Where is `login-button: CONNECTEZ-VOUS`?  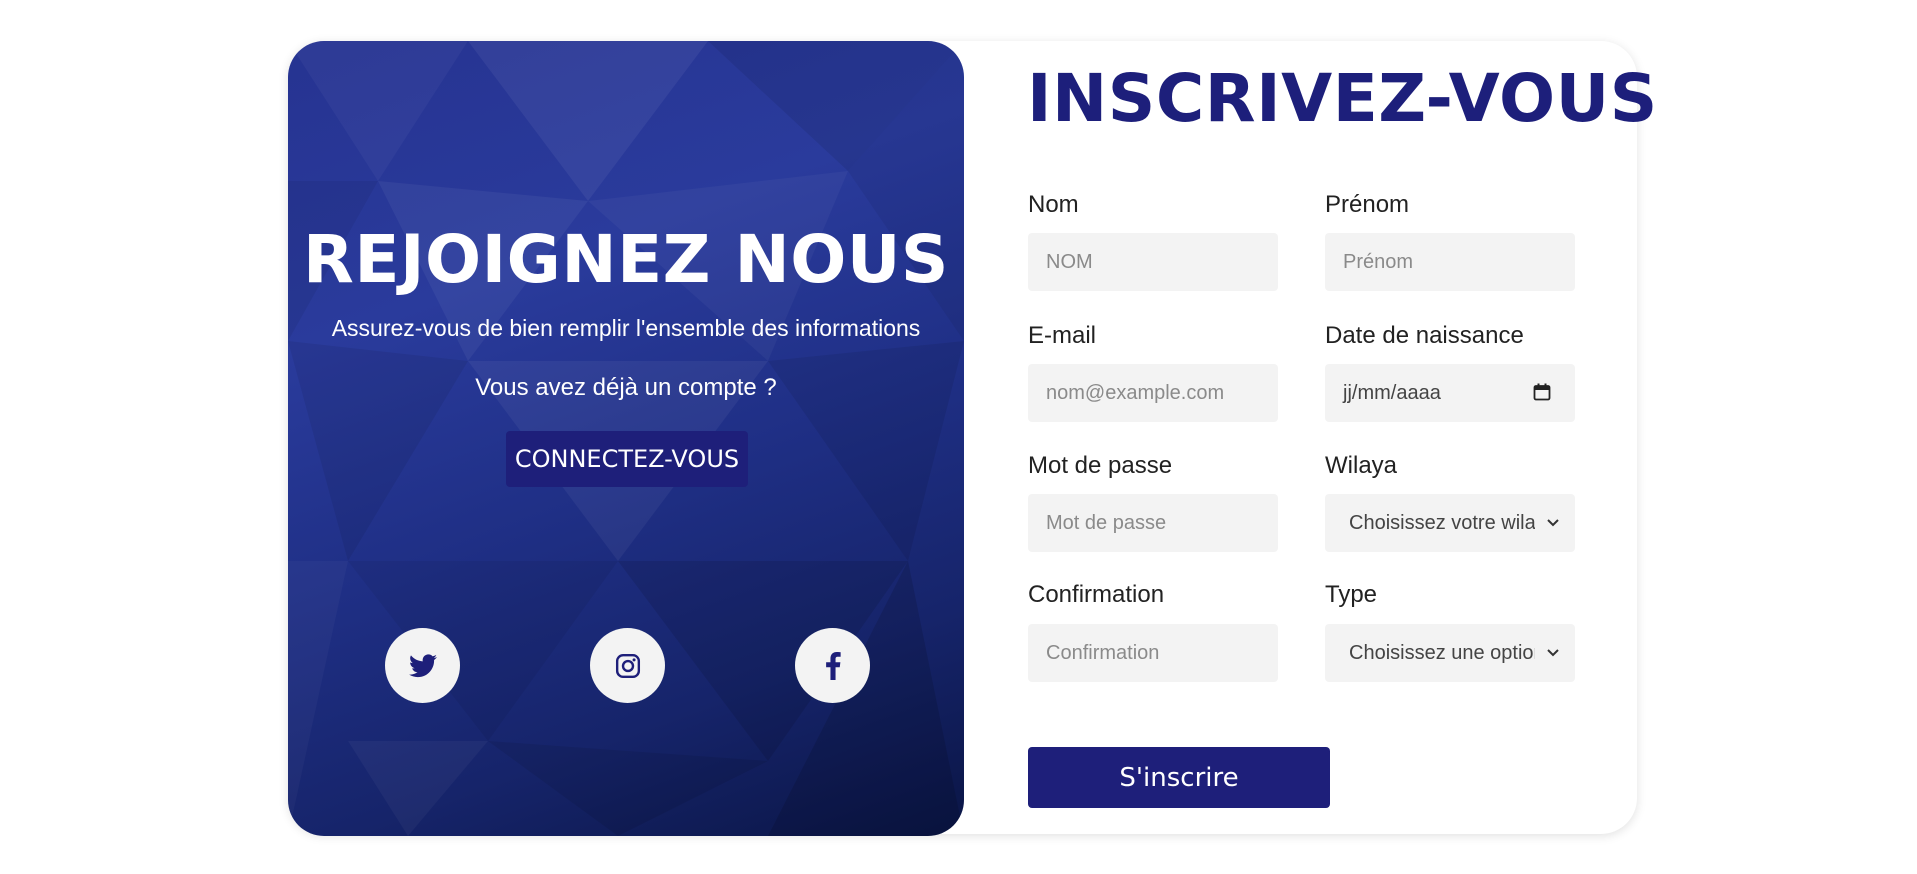
login-button: CONNECTEZ-VOUS is located at coordinates (627, 459).